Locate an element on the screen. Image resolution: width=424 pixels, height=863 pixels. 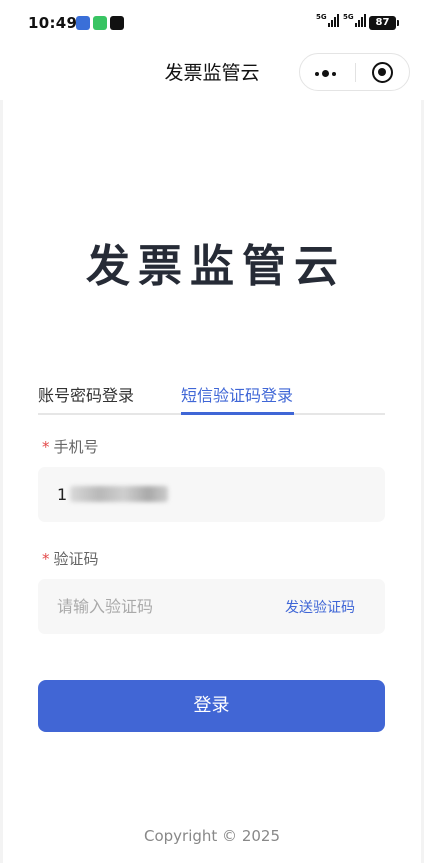
tiktok-notification-icon is located at coordinates (117, 23).